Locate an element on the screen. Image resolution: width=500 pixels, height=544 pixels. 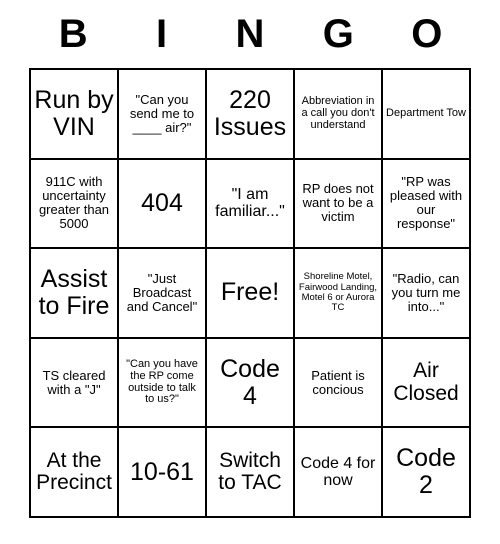
bingo-cell: "I am familiar..." is located at coordinates (251, 204).